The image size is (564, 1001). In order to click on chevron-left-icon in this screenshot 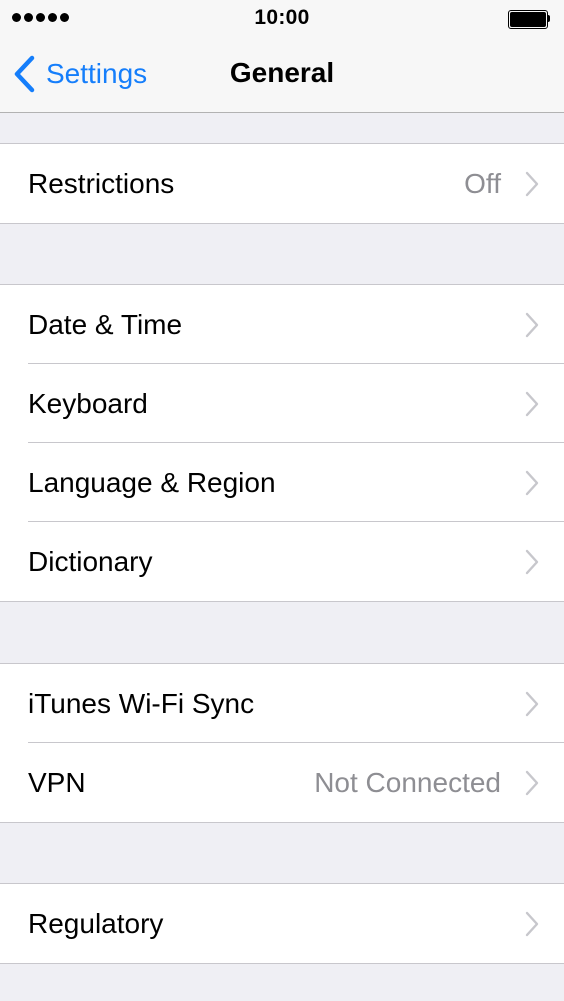, I will do `click(24, 74)`.